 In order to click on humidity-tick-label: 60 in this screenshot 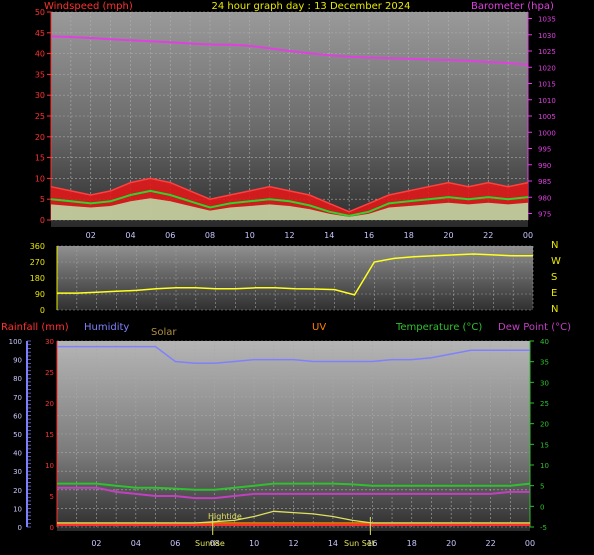, I will do `click(17, 416)`.